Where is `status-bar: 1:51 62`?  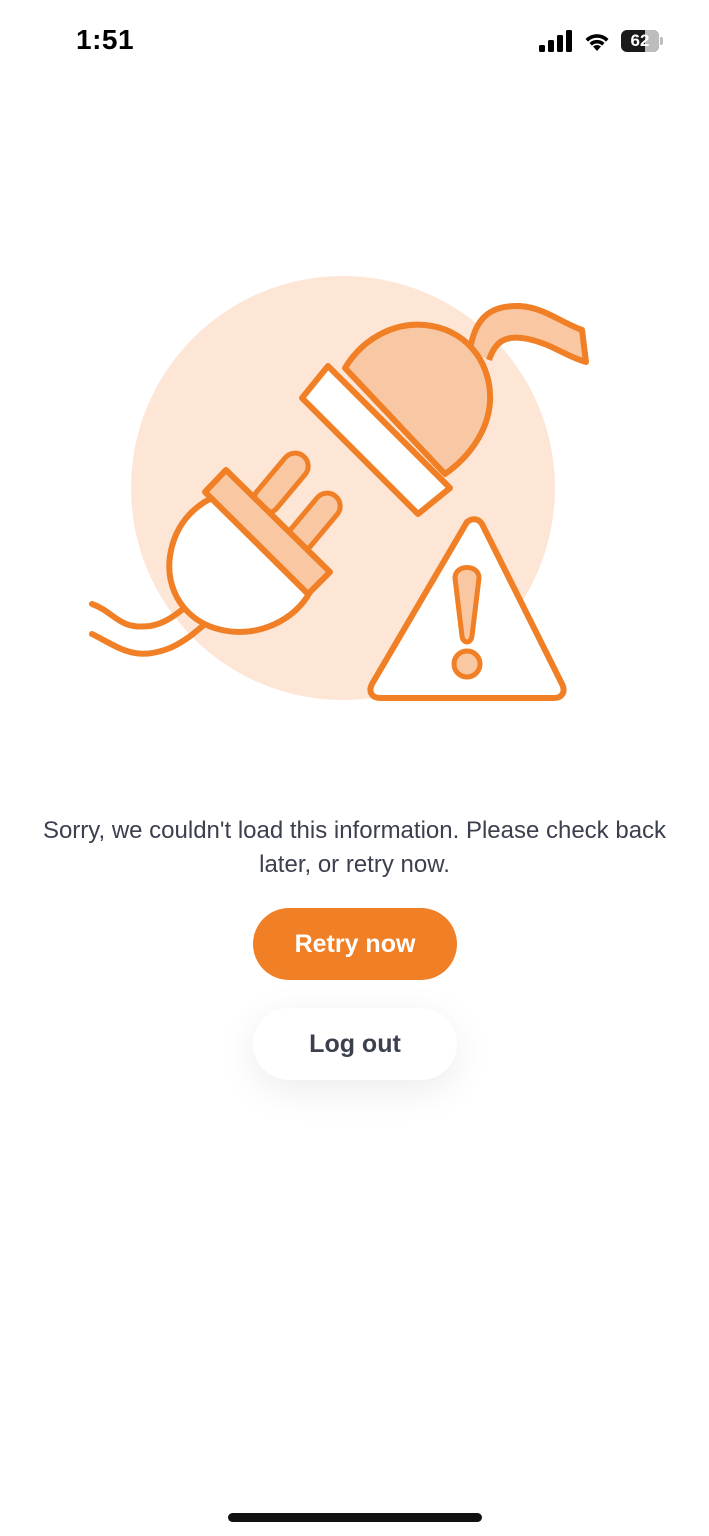
status-bar: 1:51 62 is located at coordinates (354, 40).